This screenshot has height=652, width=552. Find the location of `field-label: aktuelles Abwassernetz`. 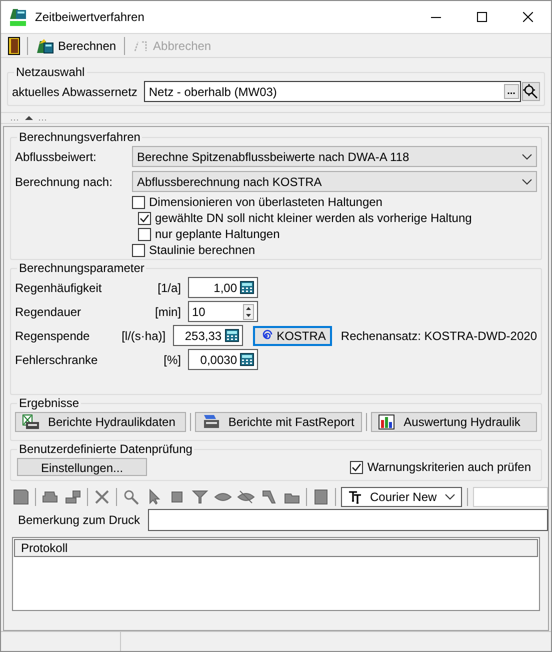

field-label: aktuelles Abwassernetz is located at coordinates (75, 92).